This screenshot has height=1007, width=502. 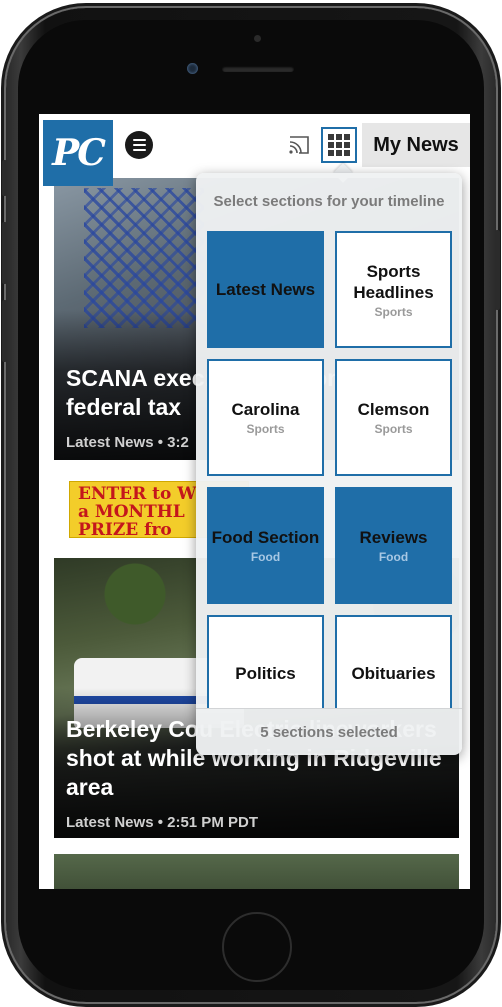 I want to click on section-tile-name: Reviews, so click(x=393, y=537).